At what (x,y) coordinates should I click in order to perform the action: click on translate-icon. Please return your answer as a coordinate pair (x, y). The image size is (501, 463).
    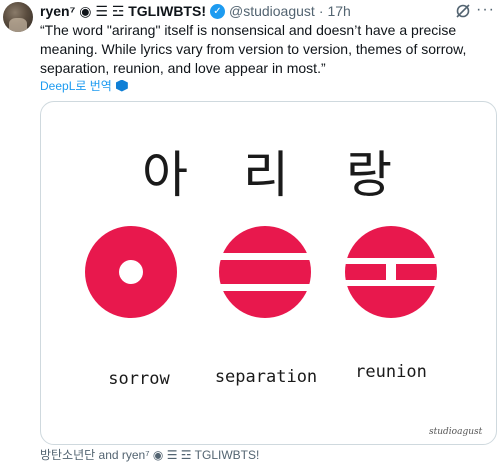
    Looking at the image, I should click on (121, 85).